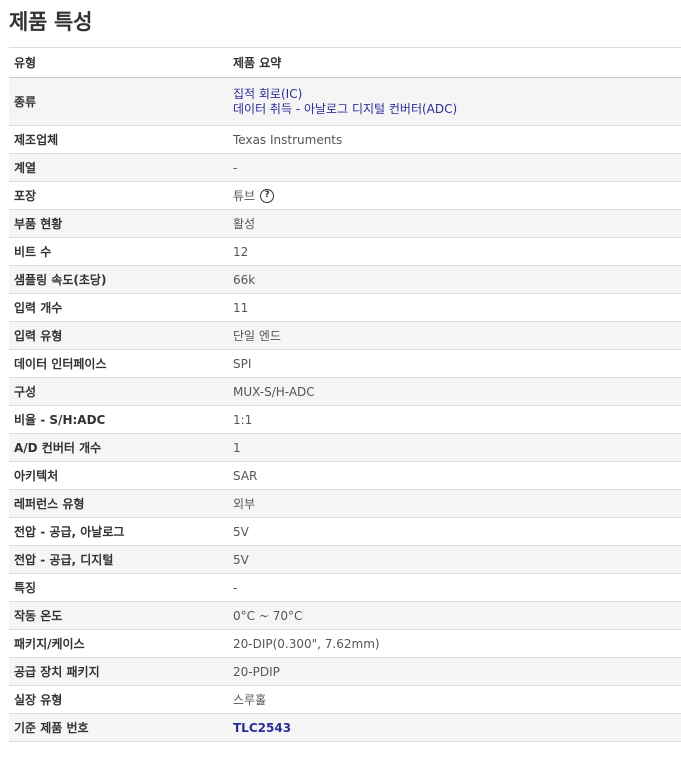 The width and height of the screenshot is (681, 773). What do you see at coordinates (51, 728) in the screenshot?
I see `row-label: 기준 제품 번호` at bounding box center [51, 728].